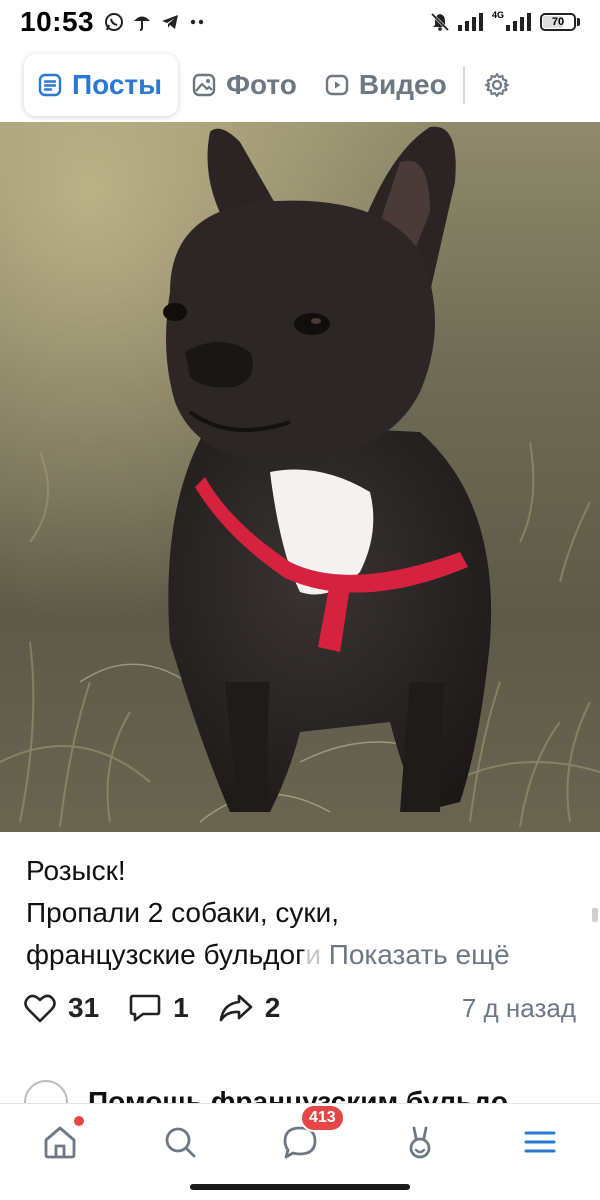 The height and width of the screenshot is (1200, 600). Describe the element at coordinates (497, 15) in the screenshot. I see `network-type: 4G` at that location.